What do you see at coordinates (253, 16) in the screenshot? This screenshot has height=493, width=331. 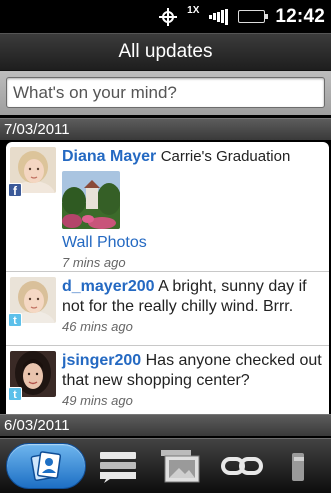 I see `battery-icon` at bounding box center [253, 16].